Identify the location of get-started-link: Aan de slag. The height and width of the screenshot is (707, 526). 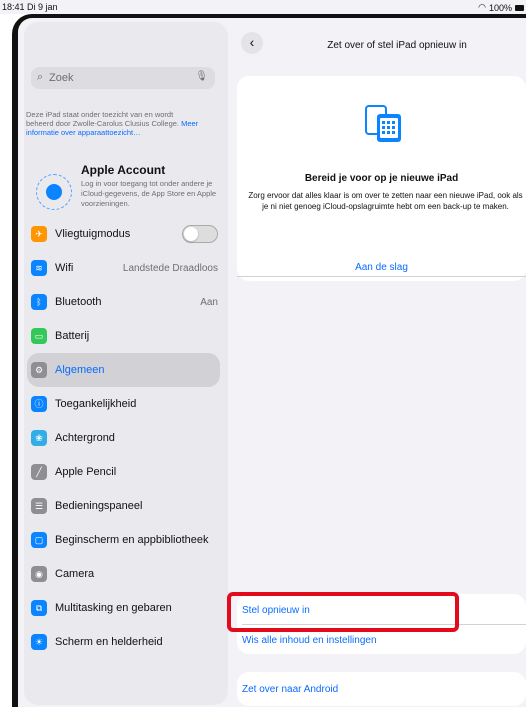
(381, 267).